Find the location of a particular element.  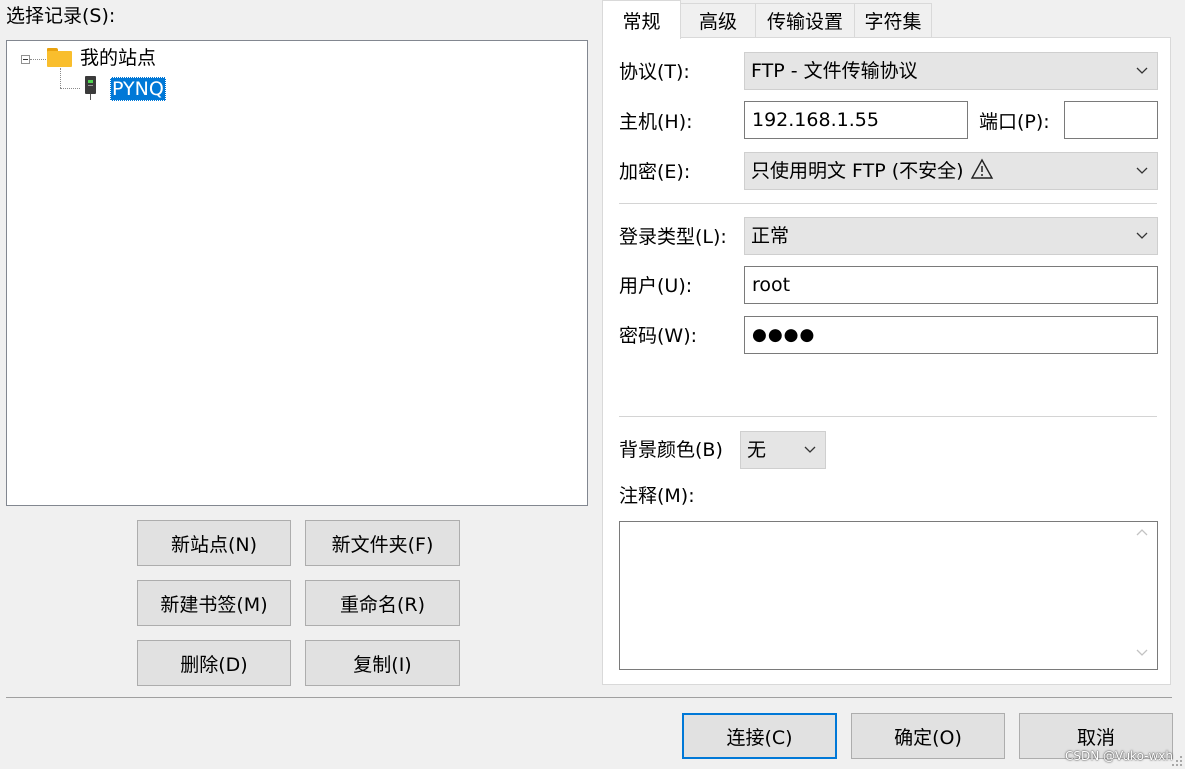

protocol-value: FTP - 文件传输协议 is located at coordinates (834, 71).